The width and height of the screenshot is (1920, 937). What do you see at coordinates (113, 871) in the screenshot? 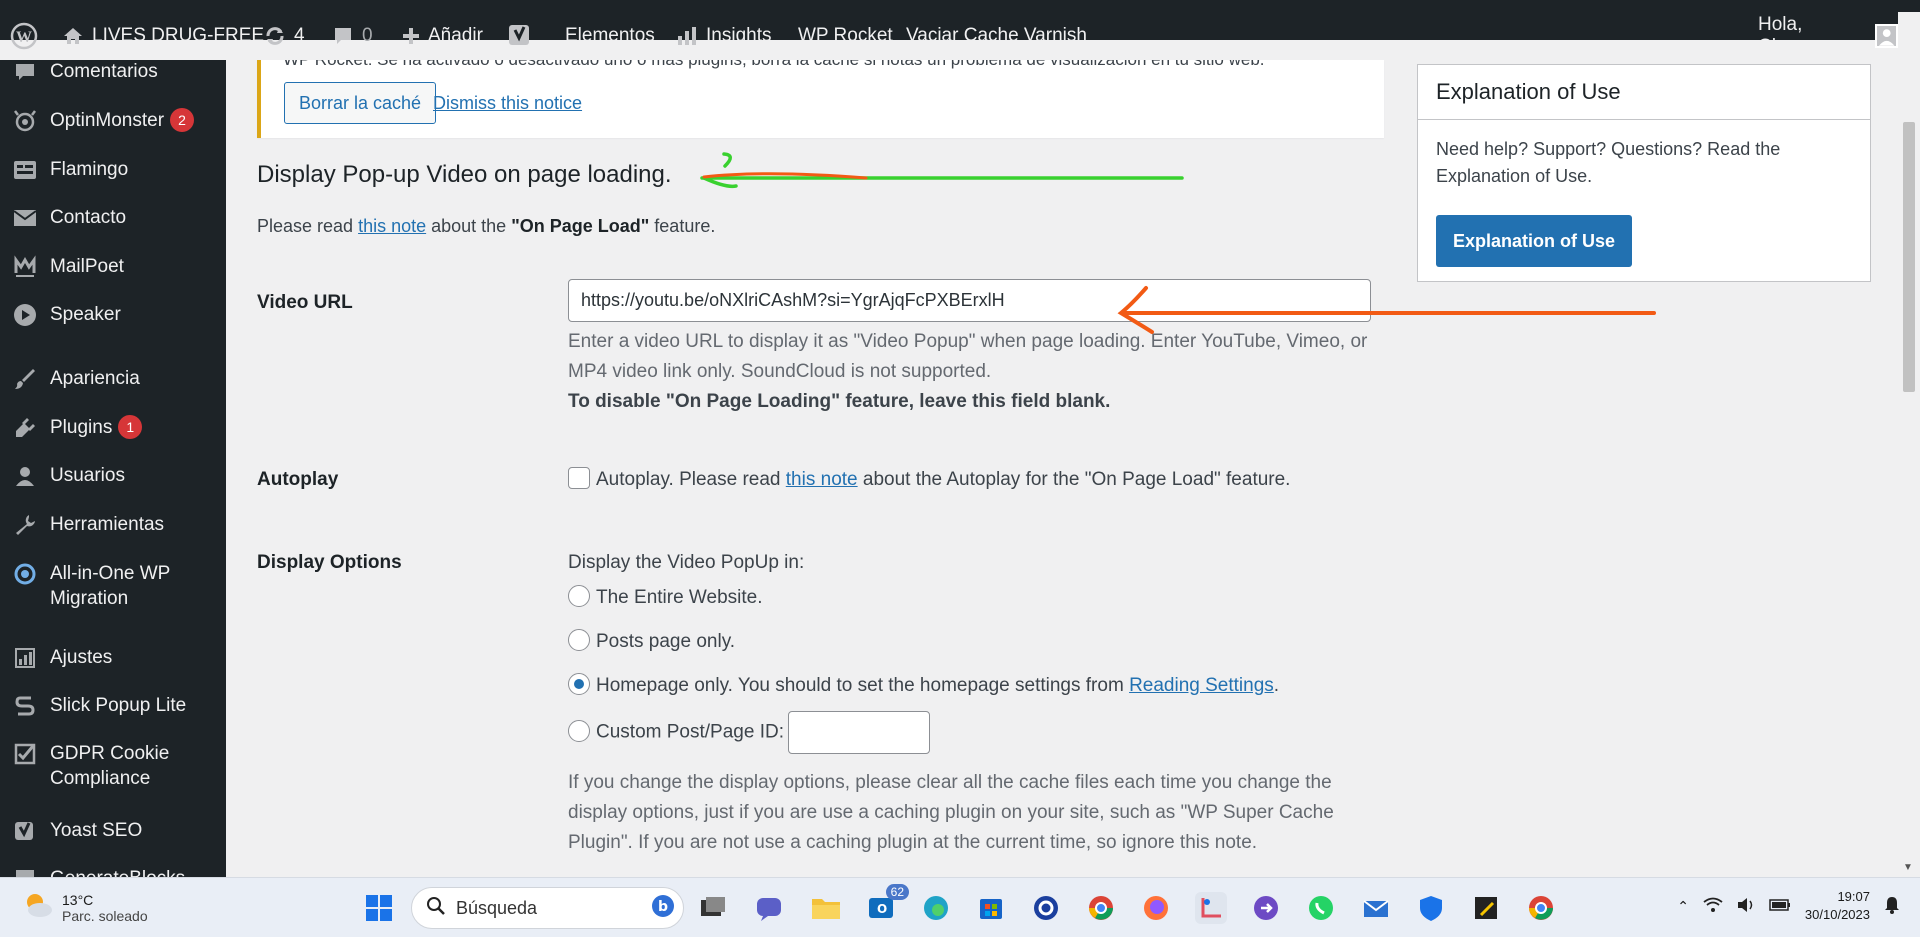
I see `sidebar-item-generateblocks: GenerateBlocks` at bounding box center [113, 871].